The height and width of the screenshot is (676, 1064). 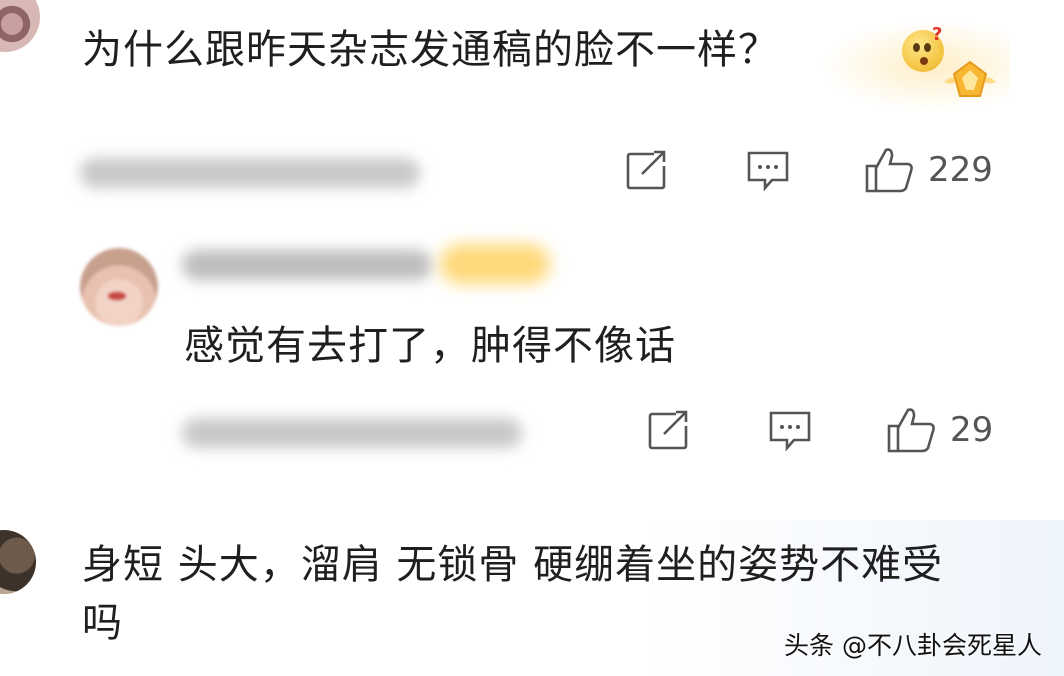 What do you see at coordinates (923, 48) in the screenshot?
I see `confused-face-emoji-icon: ?` at bounding box center [923, 48].